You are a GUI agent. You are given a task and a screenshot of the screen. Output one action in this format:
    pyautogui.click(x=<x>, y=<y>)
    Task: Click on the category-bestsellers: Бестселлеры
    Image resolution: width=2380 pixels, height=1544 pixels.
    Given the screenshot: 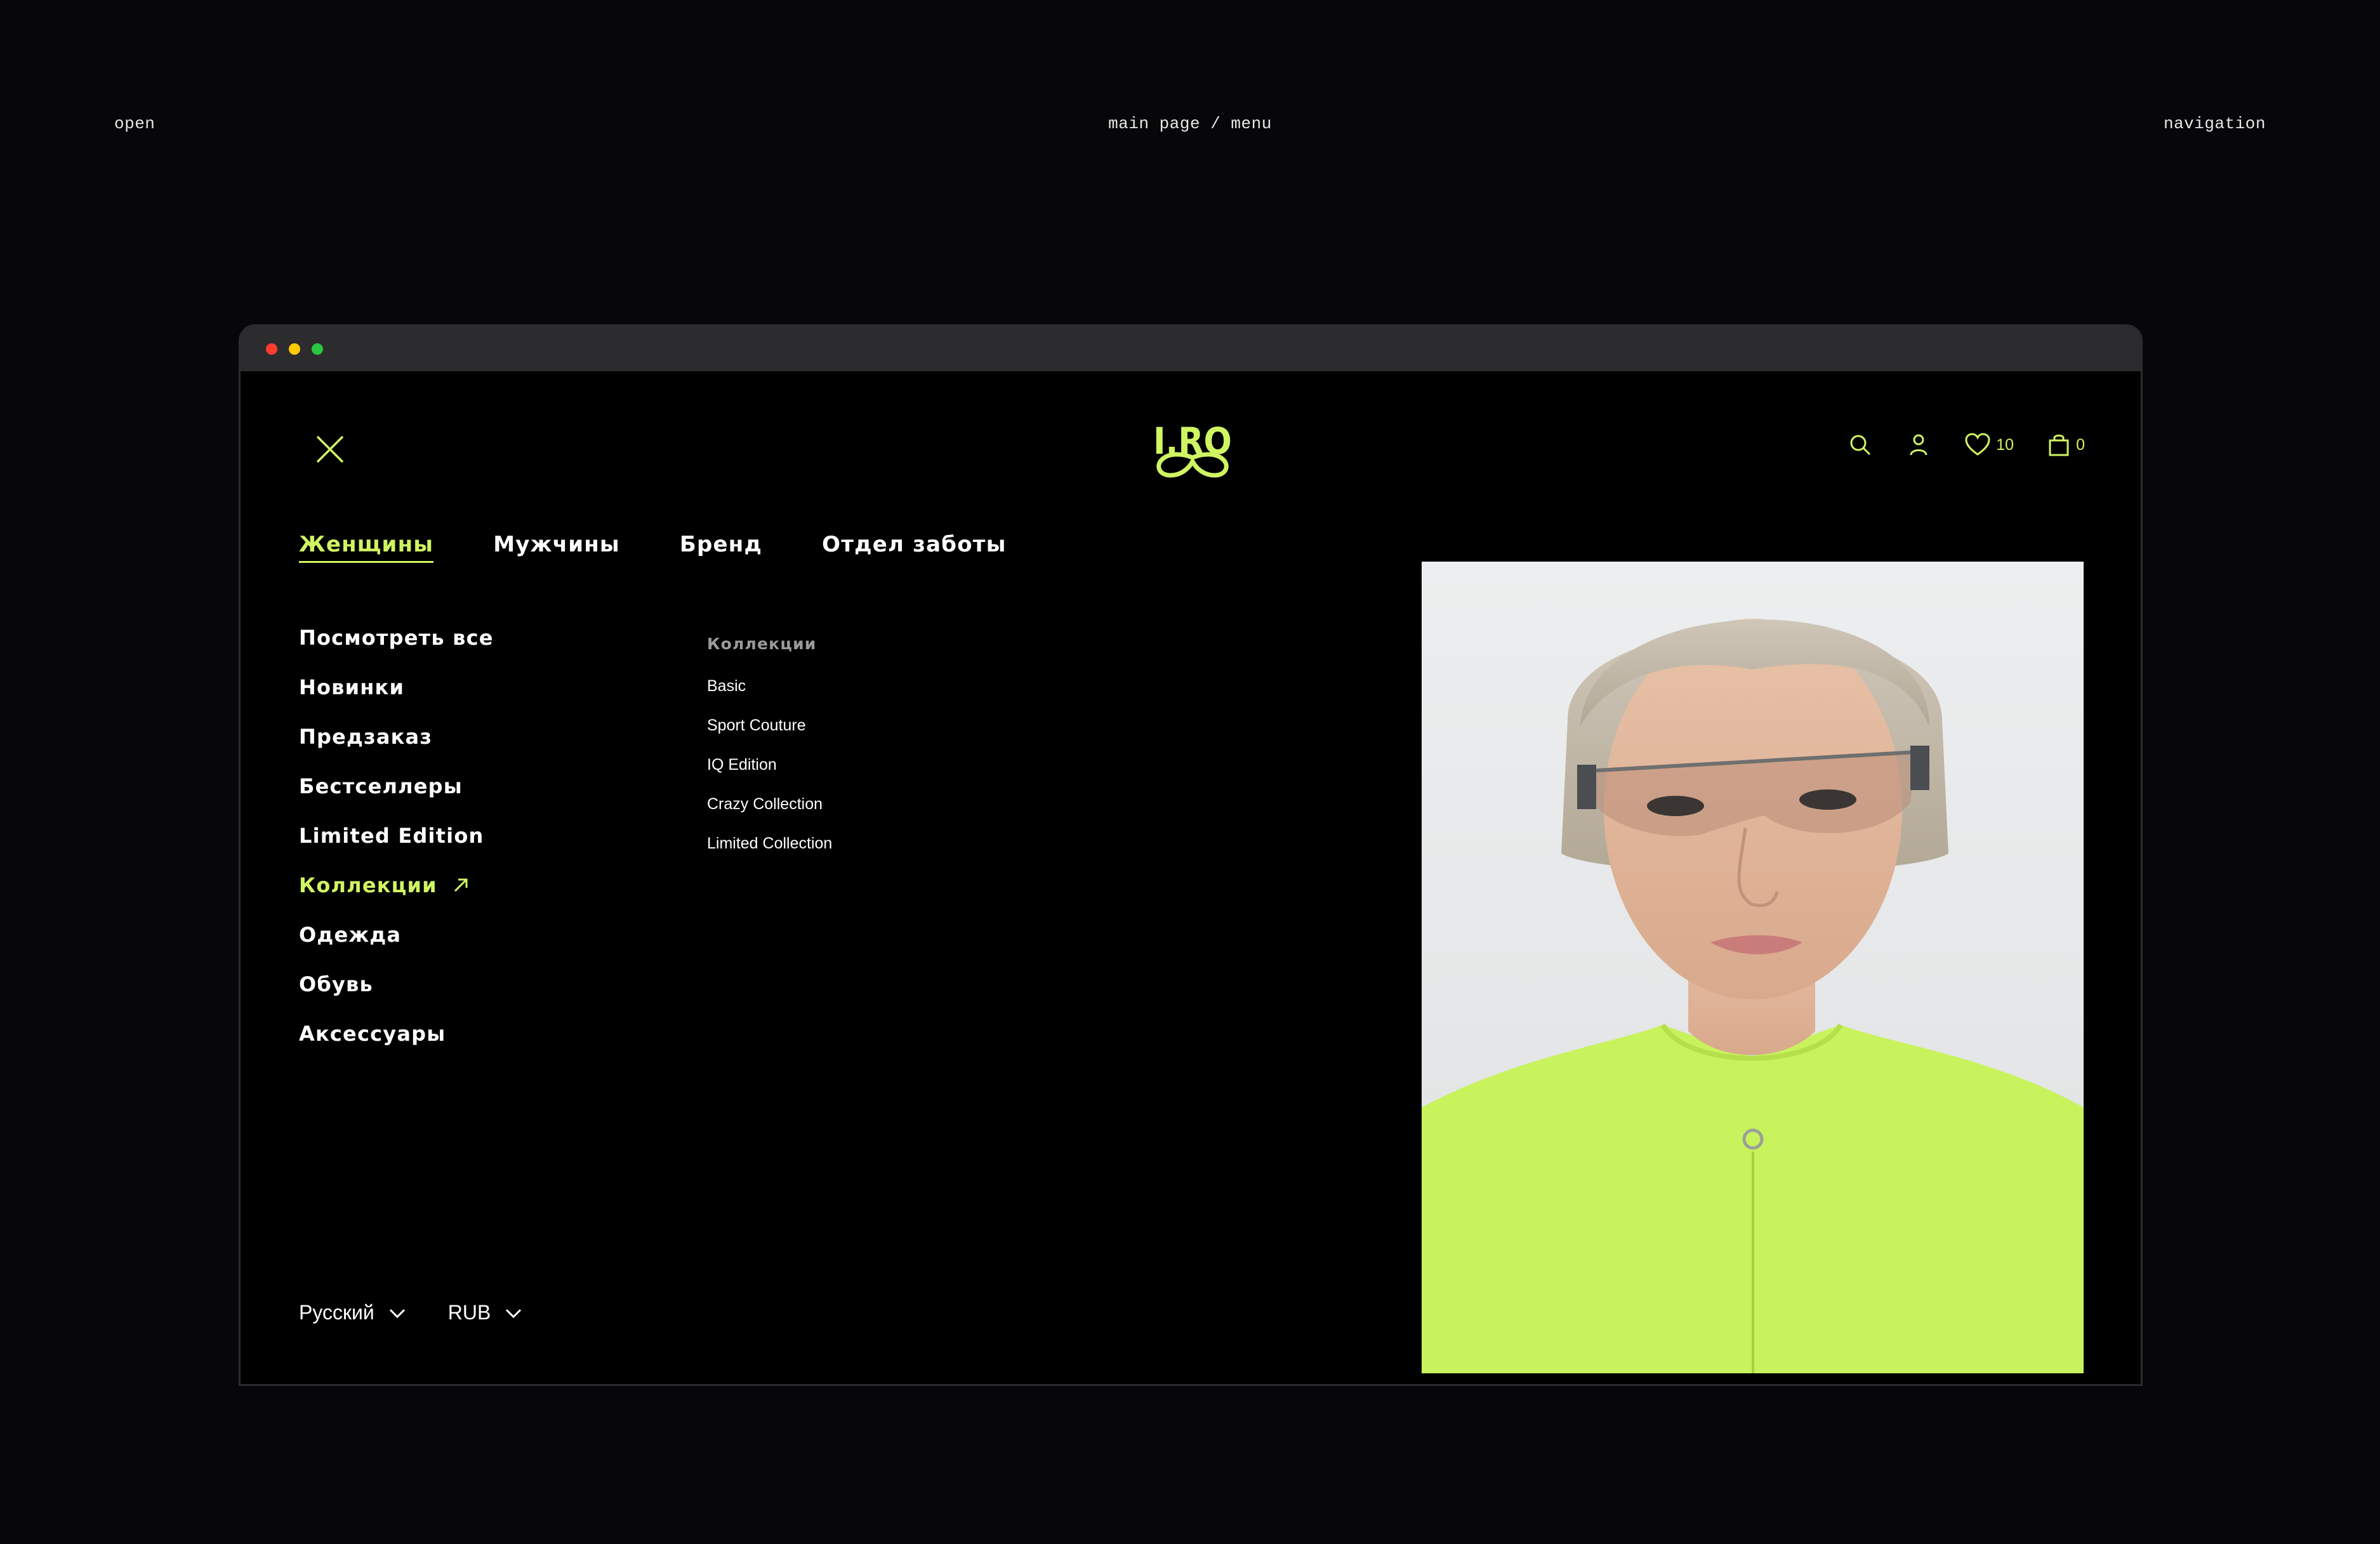 What is the action you would take?
    pyautogui.click(x=396, y=786)
    